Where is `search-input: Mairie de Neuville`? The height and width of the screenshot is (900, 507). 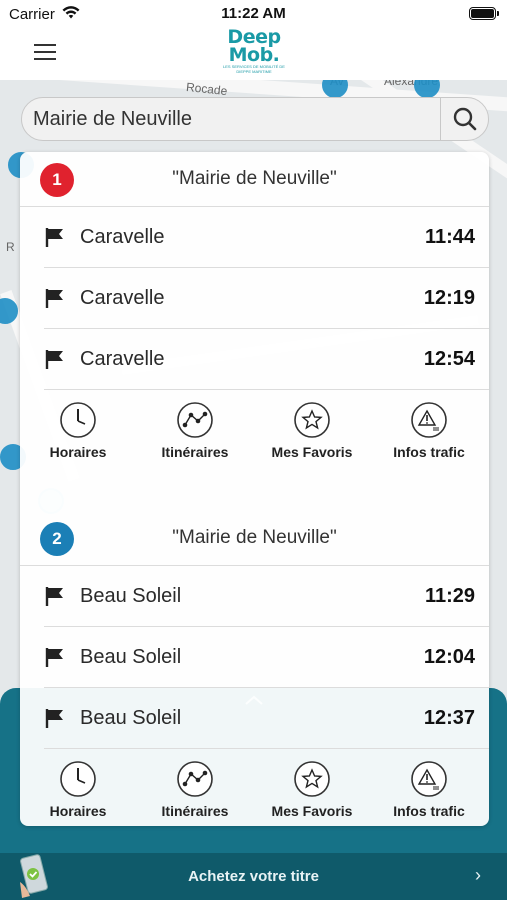
search-input: Mairie de Neuville is located at coordinates (112, 119).